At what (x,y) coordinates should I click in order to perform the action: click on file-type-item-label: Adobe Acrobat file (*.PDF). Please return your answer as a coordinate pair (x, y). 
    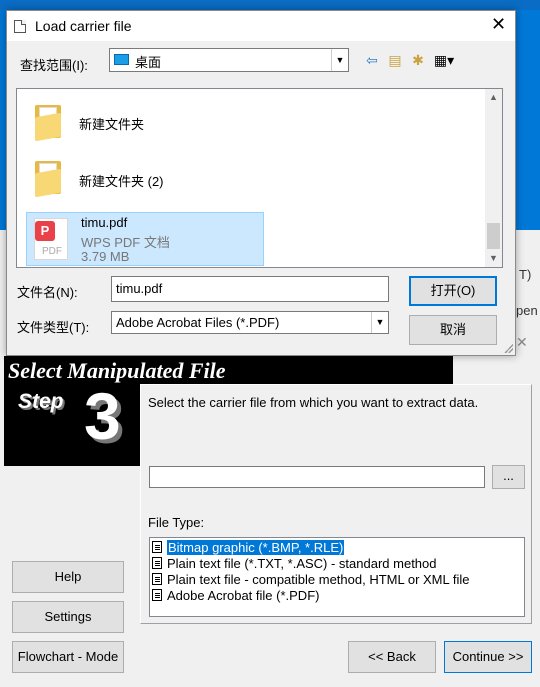
    Looking at the image, I should click on (243, 595).